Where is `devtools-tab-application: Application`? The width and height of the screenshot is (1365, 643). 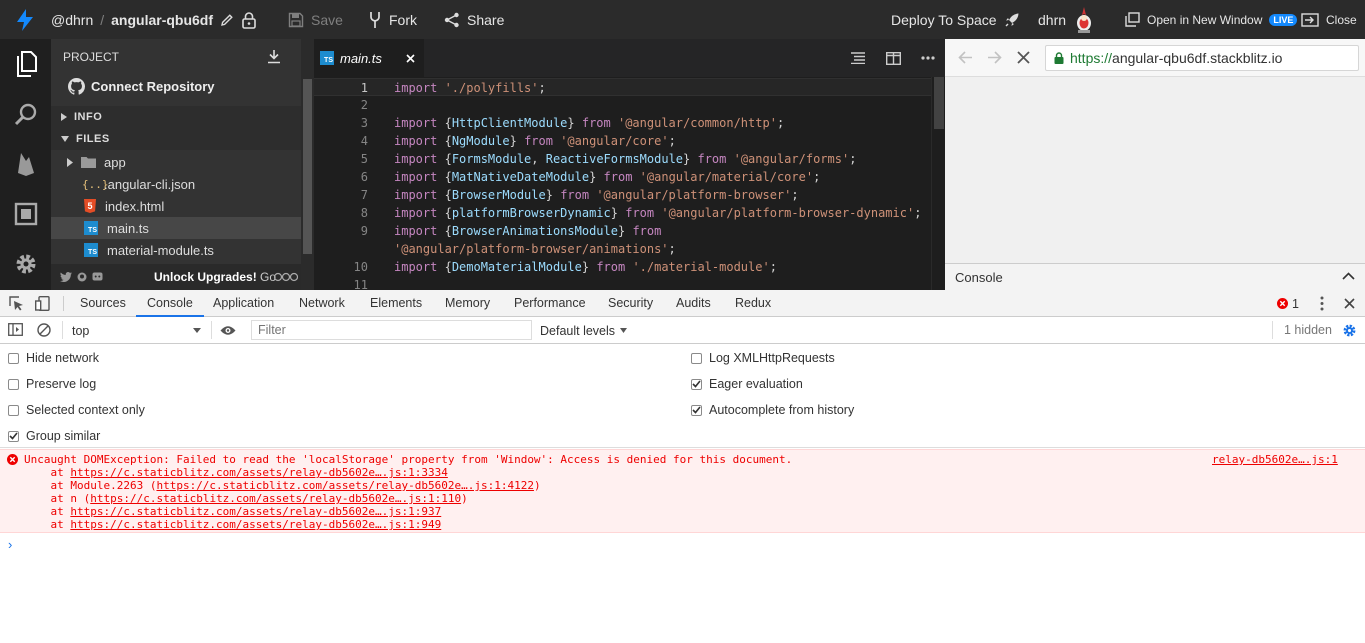 devtools-tab-application: Application is located at coordinates (243, 303).